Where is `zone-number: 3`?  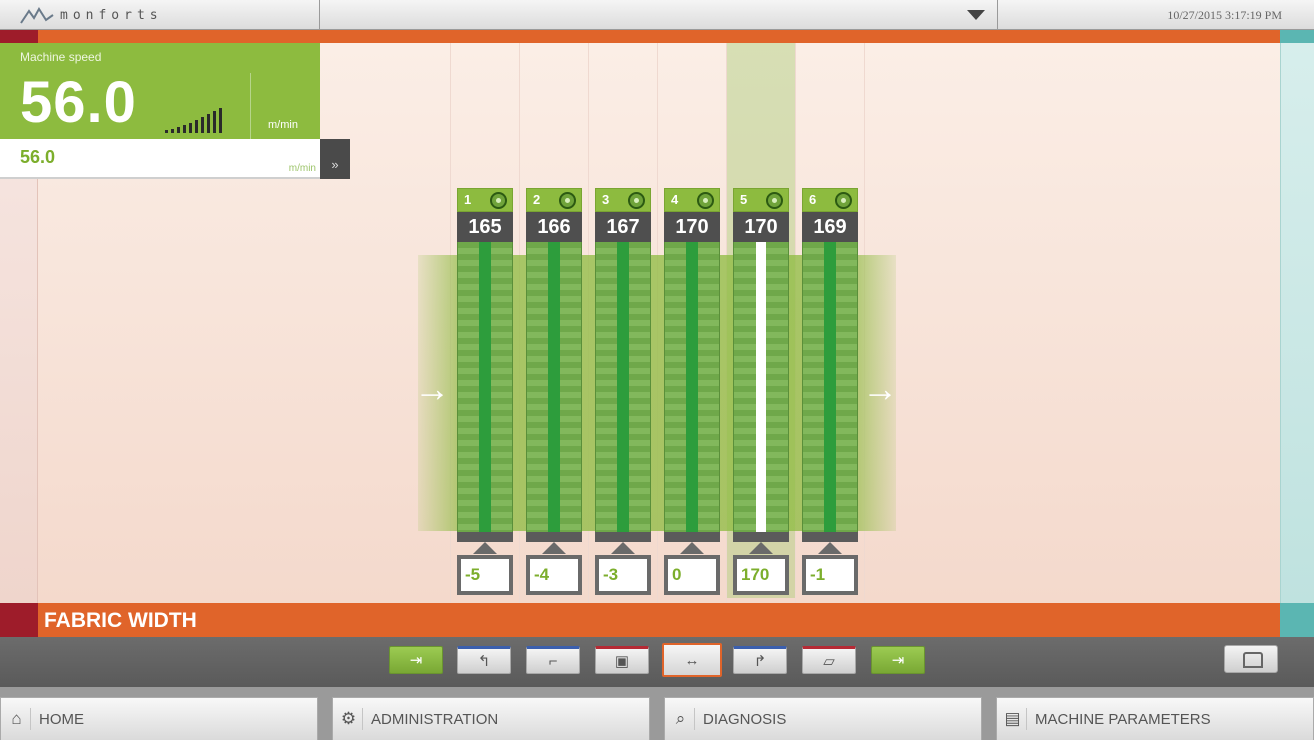 zone-number: 3 is located at coordinates (606, 199).